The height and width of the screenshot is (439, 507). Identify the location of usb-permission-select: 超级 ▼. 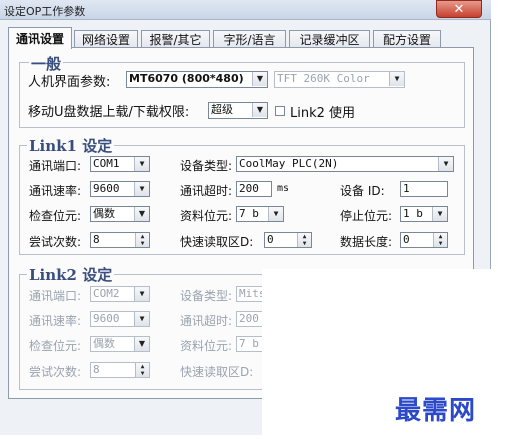
(238, 110).